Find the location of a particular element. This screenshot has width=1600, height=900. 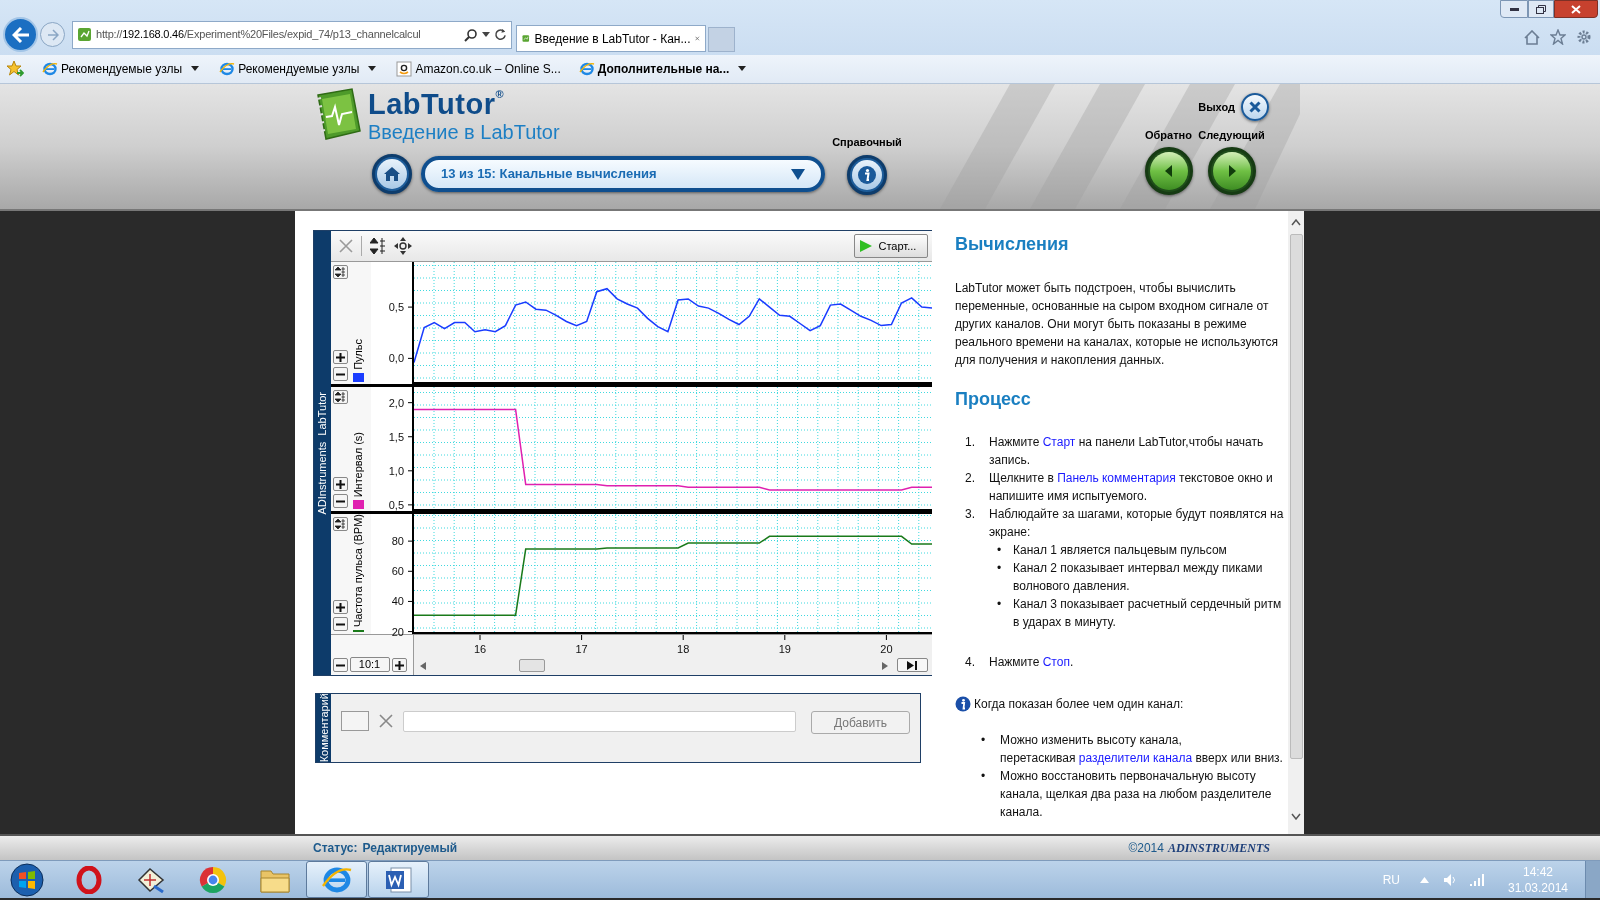

zoom-ratio-field: 10:1 is located at coordinates (369, 664).